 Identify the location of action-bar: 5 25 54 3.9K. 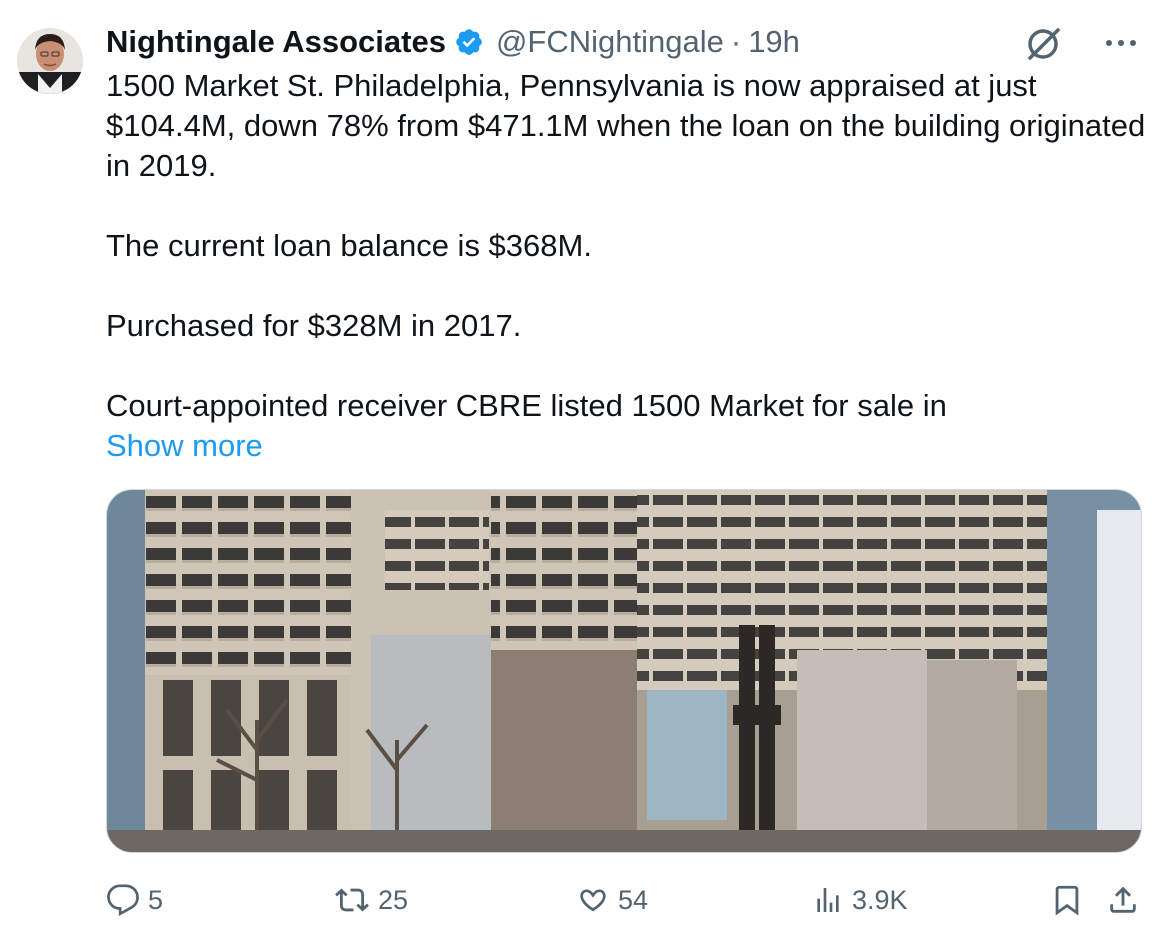
(628, 900).